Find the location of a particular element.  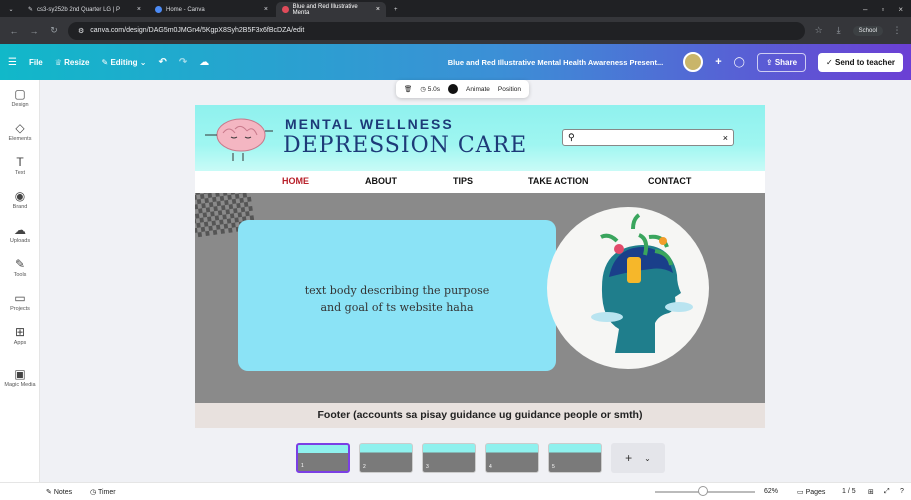

trash-icon: 🗑 is located at coordinates (408, 89).